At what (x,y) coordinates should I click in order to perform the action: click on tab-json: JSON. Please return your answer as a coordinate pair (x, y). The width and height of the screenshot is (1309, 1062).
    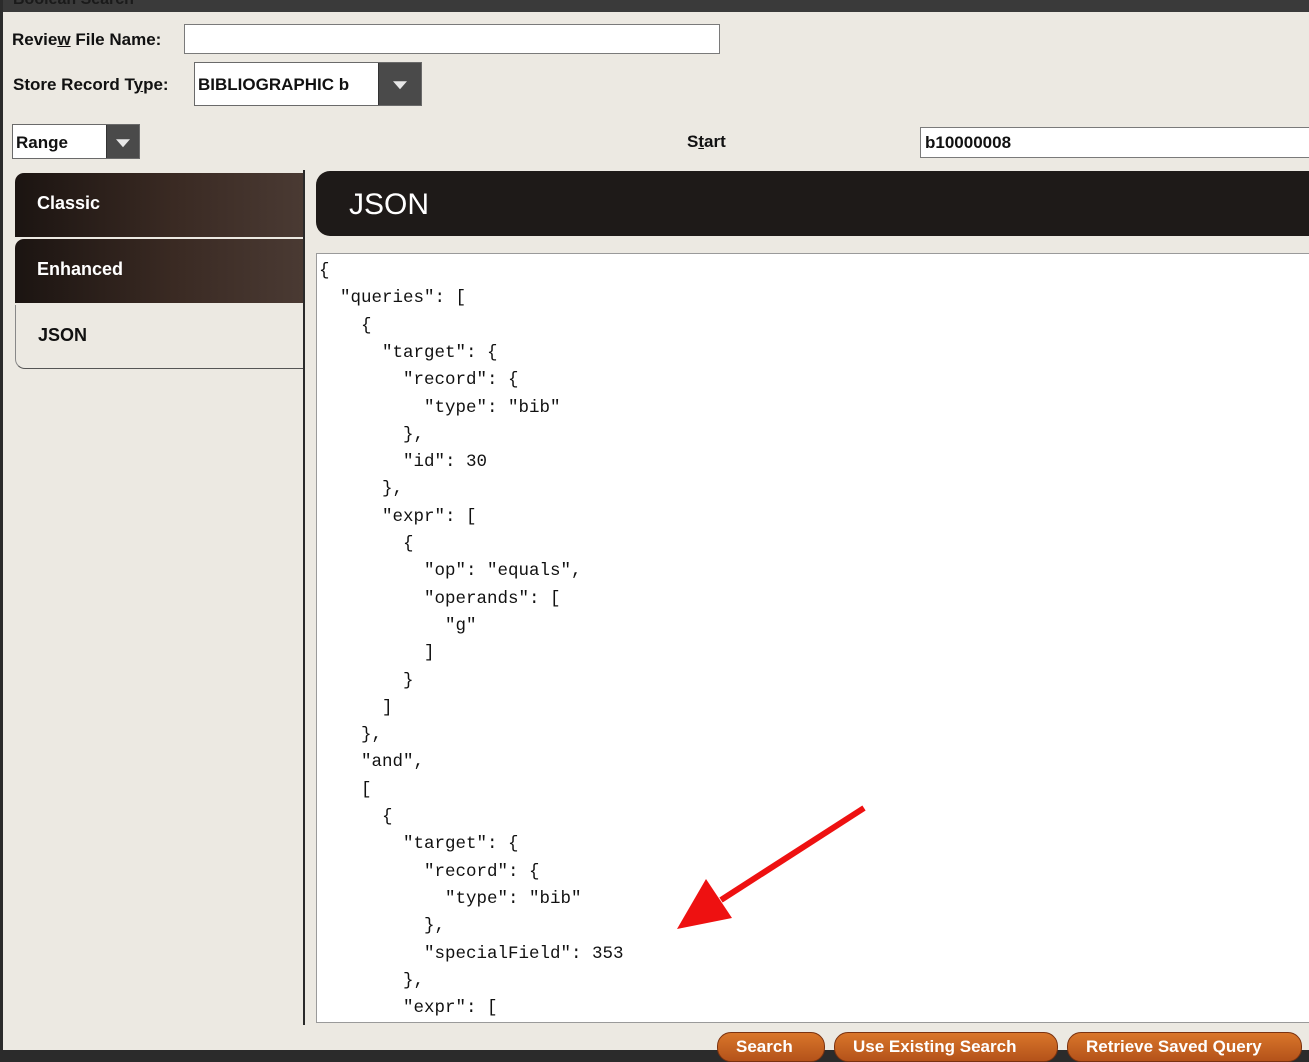
    Looking at the image, I should click on (159, 337).